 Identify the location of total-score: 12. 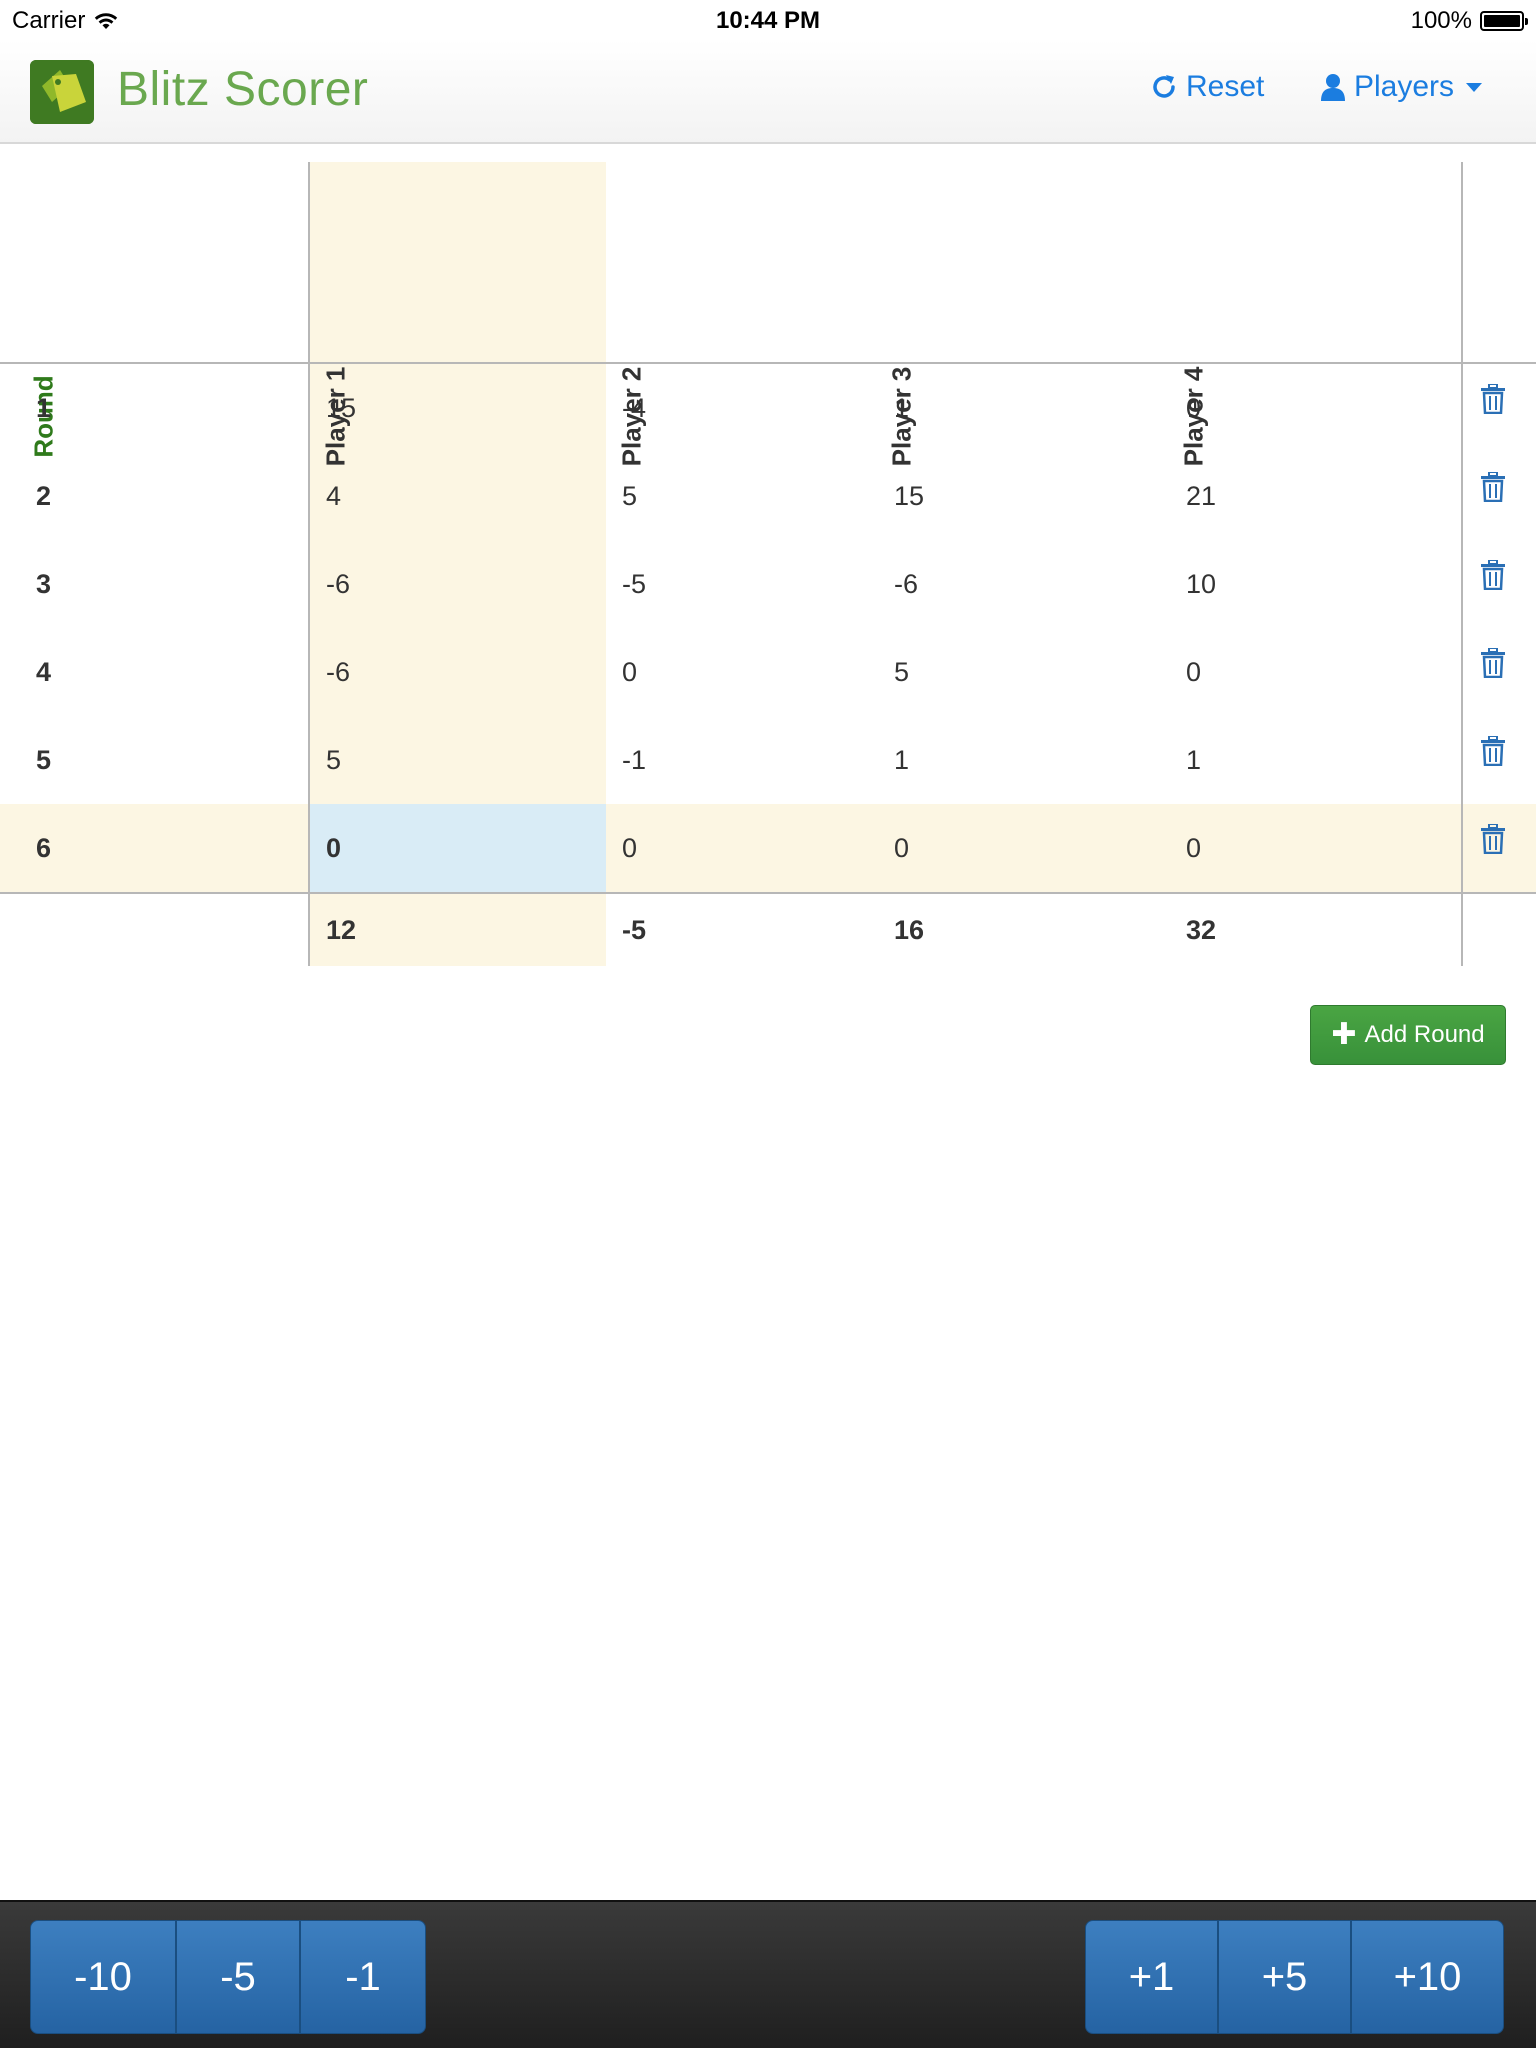
(341, 930).